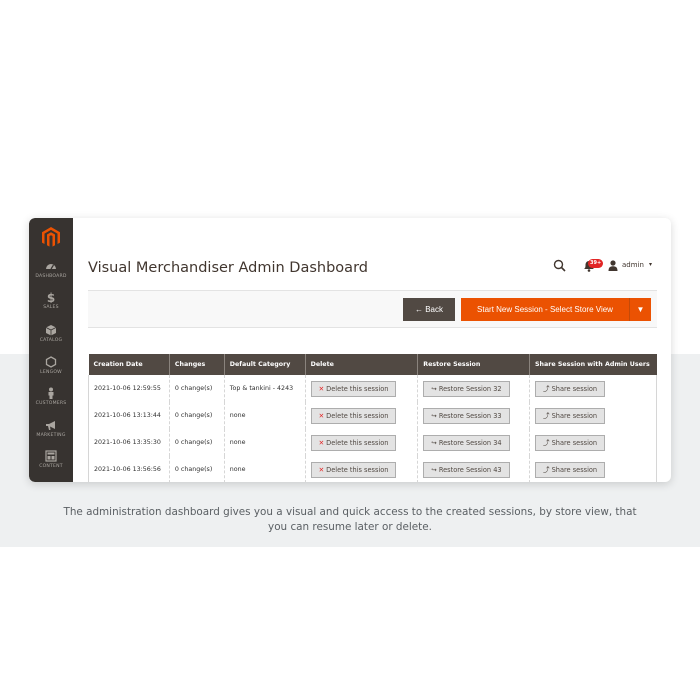 The width and height of the screenshot is (700, 700). I want to click on creation-date-cell: 2021-10-06 13:13:44, so click(129, 415).